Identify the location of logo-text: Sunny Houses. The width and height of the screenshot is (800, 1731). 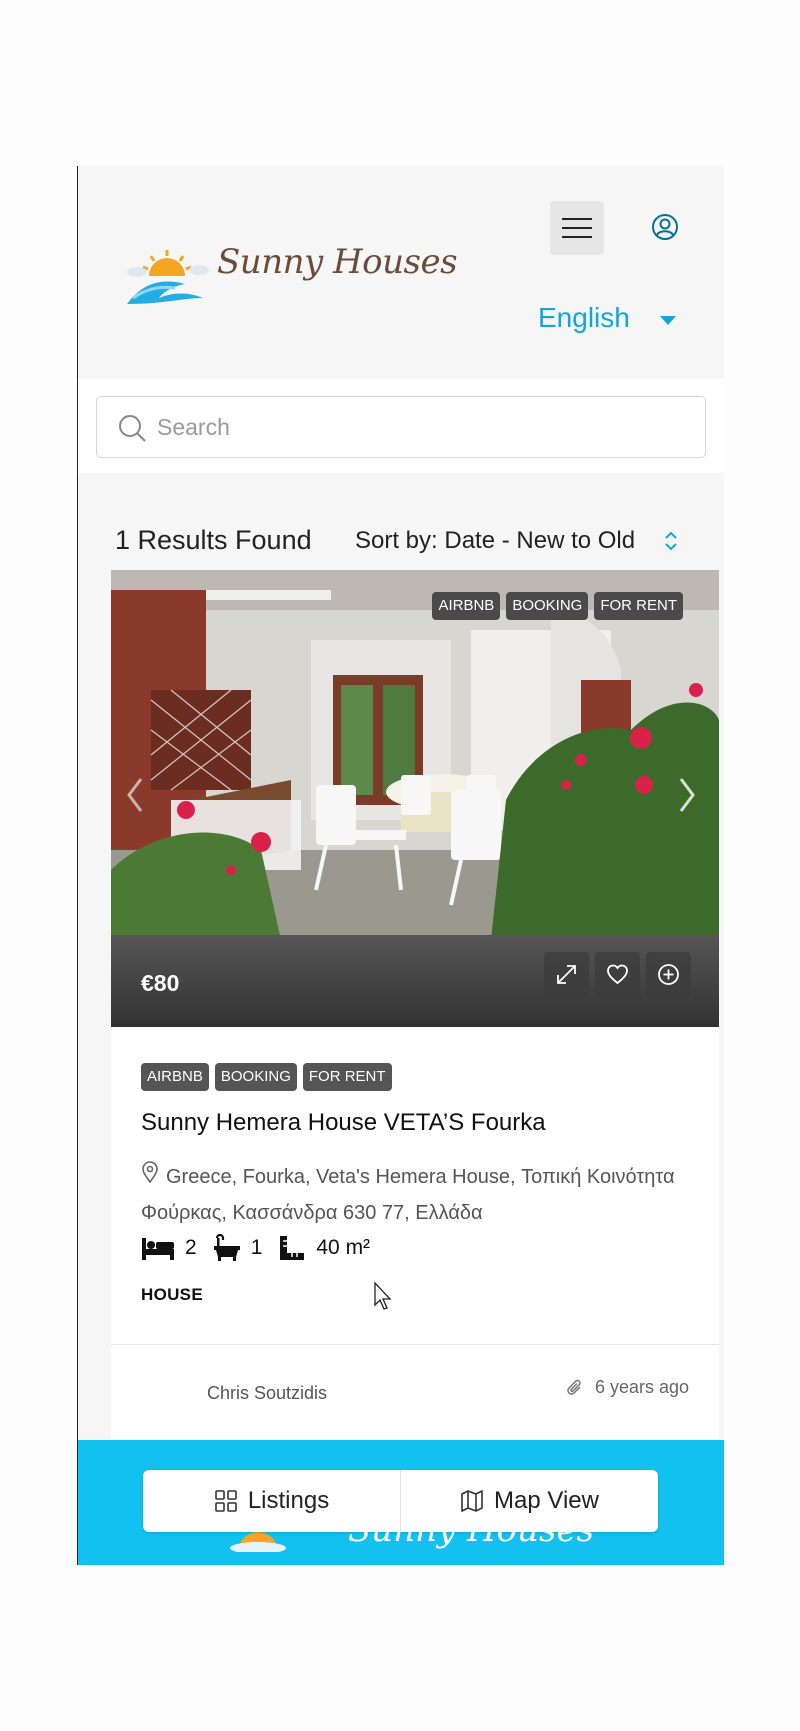
(337, 262).